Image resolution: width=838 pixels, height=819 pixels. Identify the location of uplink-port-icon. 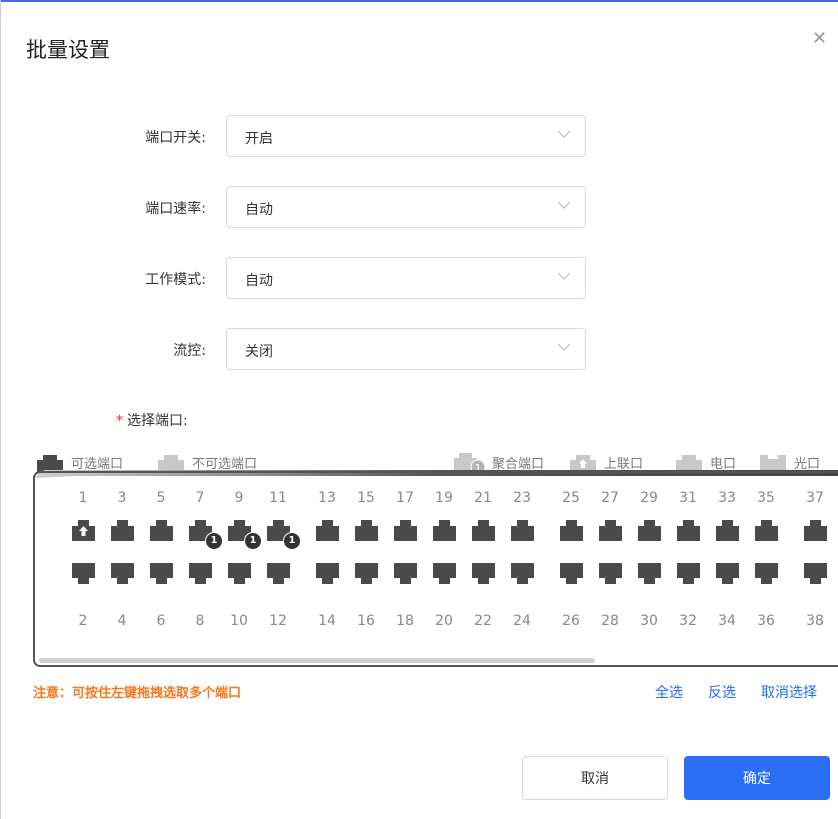
(583, 463).